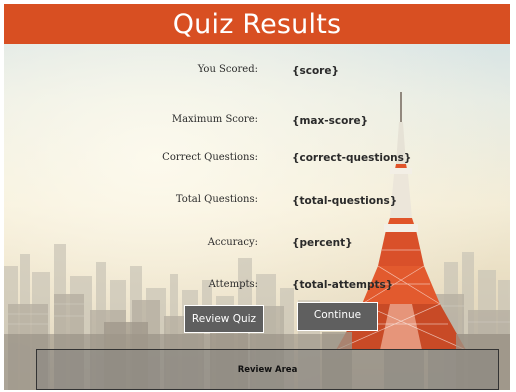 The height and width of the screenshot is (392, 516). Describe the element at coordinates (315, 71) in the screenshot. I see `score-value: {score}` at that location.